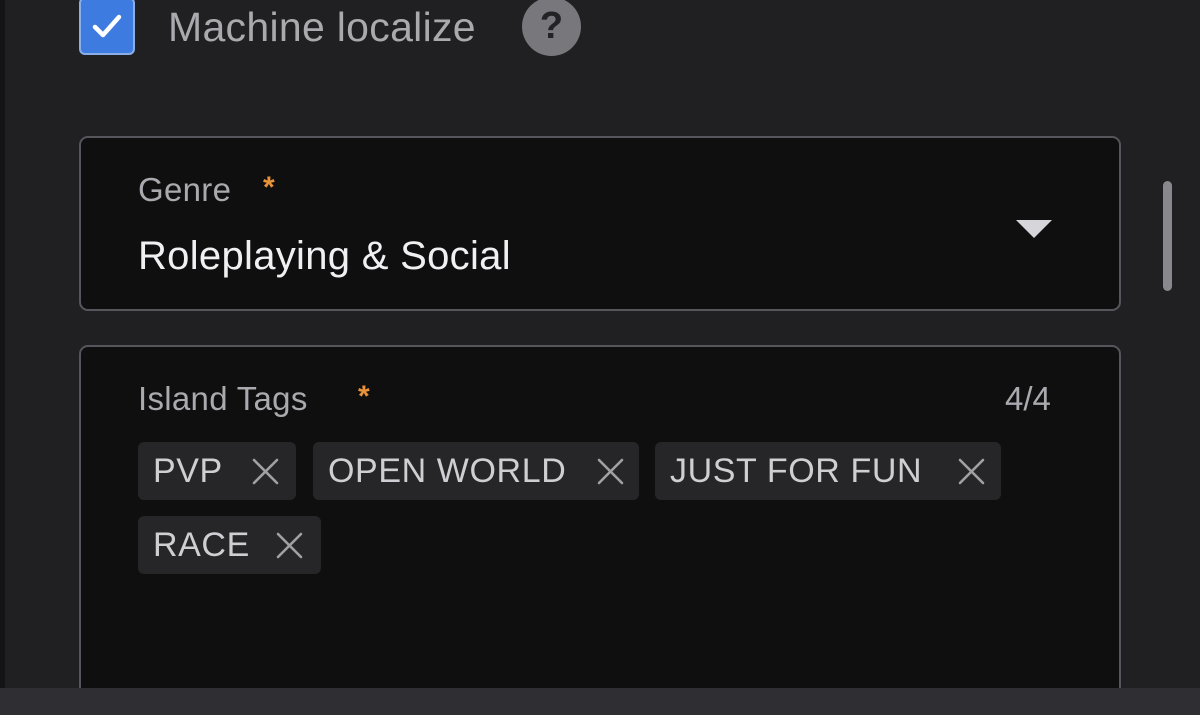  I want to click on panel-edge, so click(2, 344).